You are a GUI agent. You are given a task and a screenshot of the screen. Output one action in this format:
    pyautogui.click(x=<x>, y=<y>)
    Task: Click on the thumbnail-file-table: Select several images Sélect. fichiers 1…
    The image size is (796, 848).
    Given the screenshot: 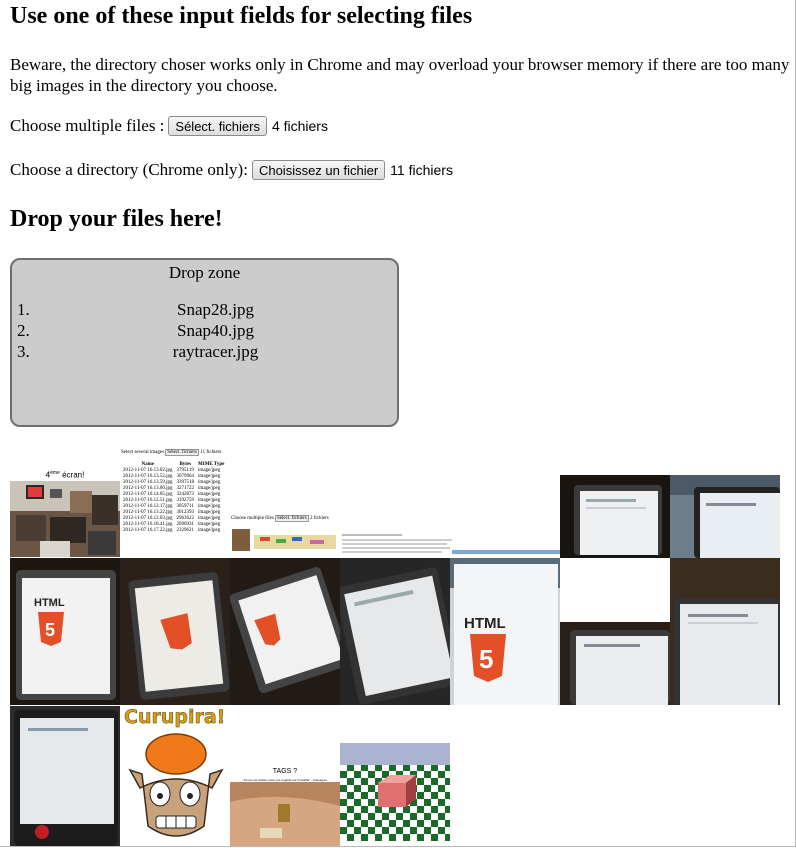 What is the action you would take?
    pyautogui.click(x=175, y=503)
    